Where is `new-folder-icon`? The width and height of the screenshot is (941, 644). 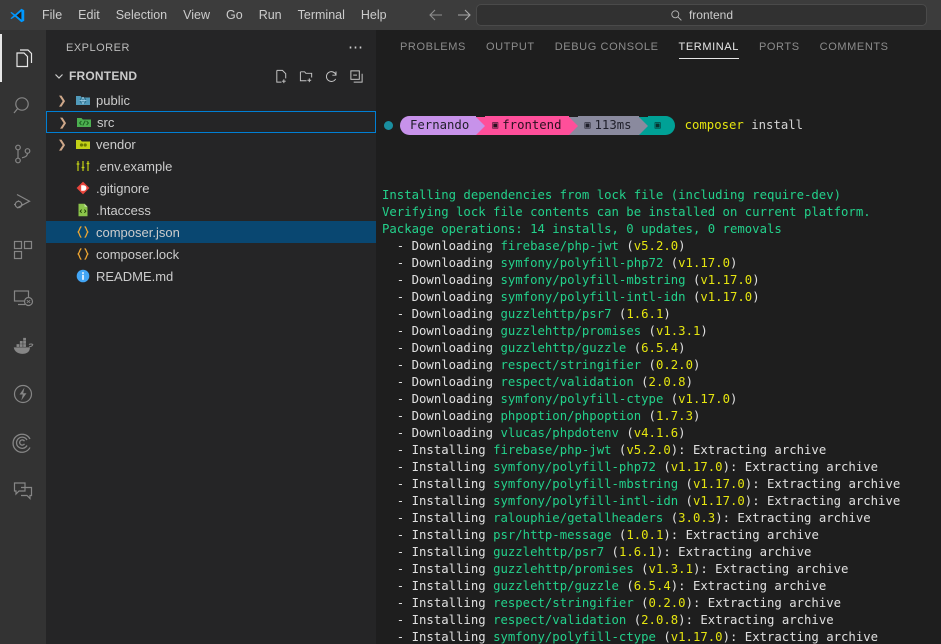 new-folder-icon is located at coordinates (306, 76).